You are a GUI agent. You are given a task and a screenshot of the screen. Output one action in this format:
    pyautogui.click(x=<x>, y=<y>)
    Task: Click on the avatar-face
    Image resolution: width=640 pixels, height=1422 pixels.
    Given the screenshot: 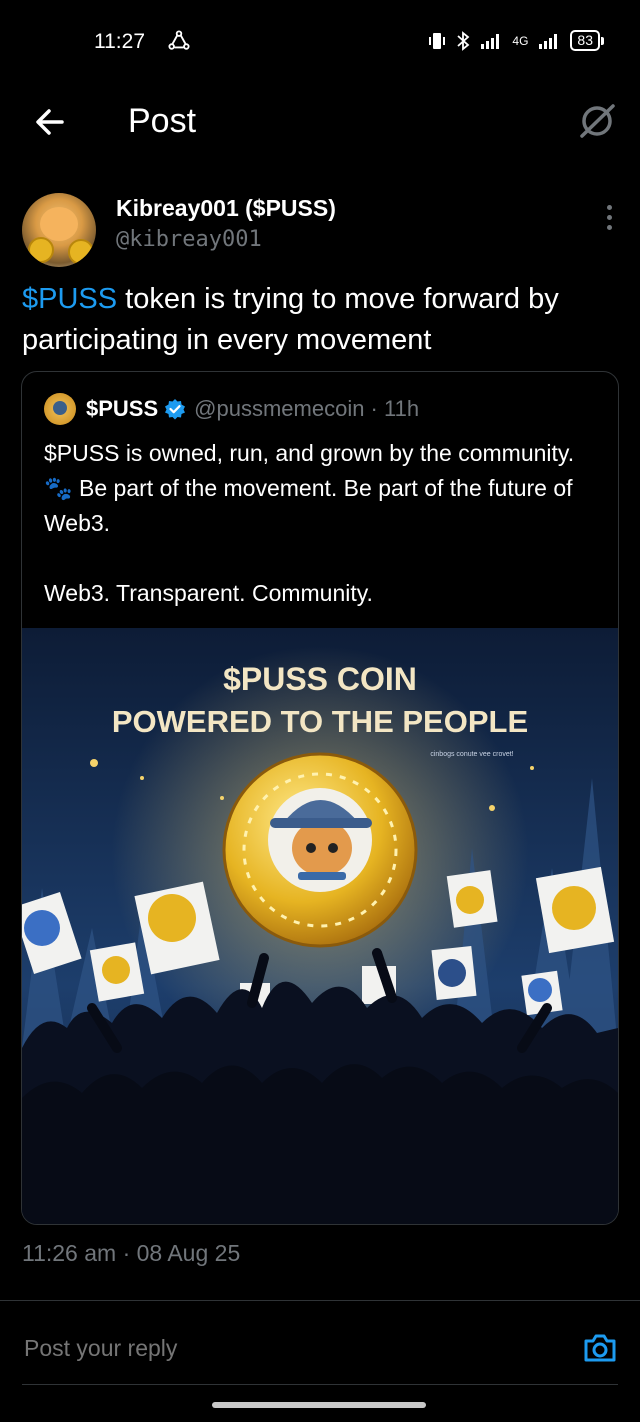 What is the action you would take?
    pyautogui.click(x=59, y=224)
    